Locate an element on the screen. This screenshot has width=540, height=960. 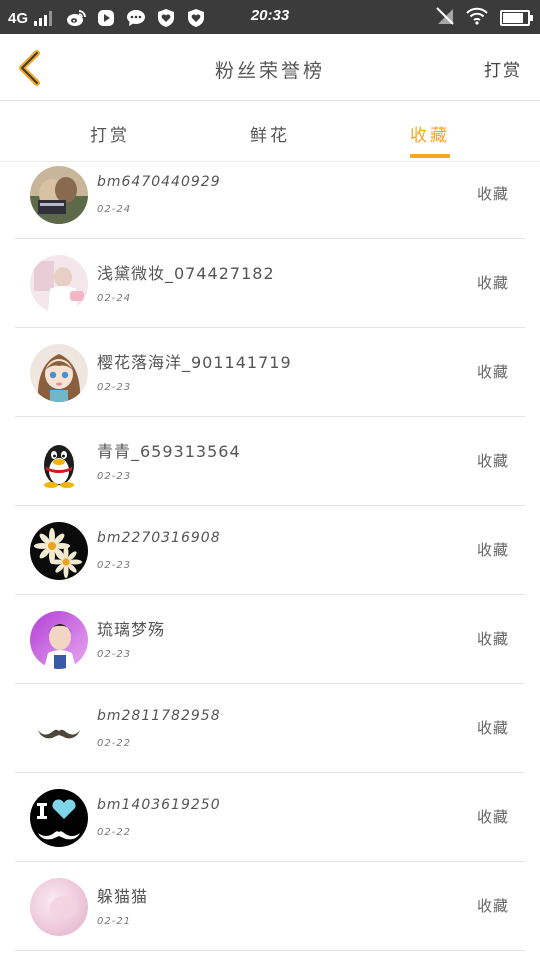
list-item: bm2270316908 02-23 收藏 is located at coordinates (270, 550).